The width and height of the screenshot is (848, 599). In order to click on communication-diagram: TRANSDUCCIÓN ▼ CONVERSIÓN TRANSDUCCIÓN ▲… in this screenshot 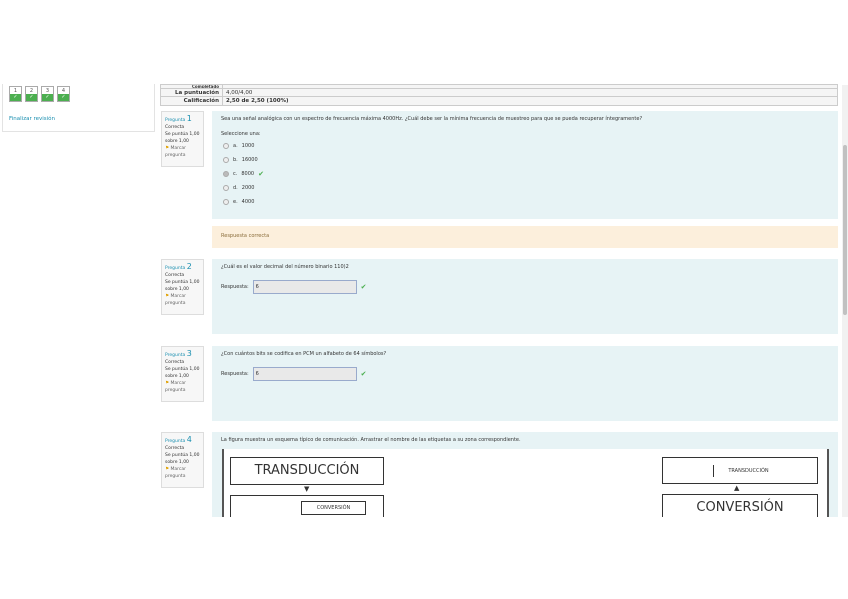, I will do `click(525, 487)`.